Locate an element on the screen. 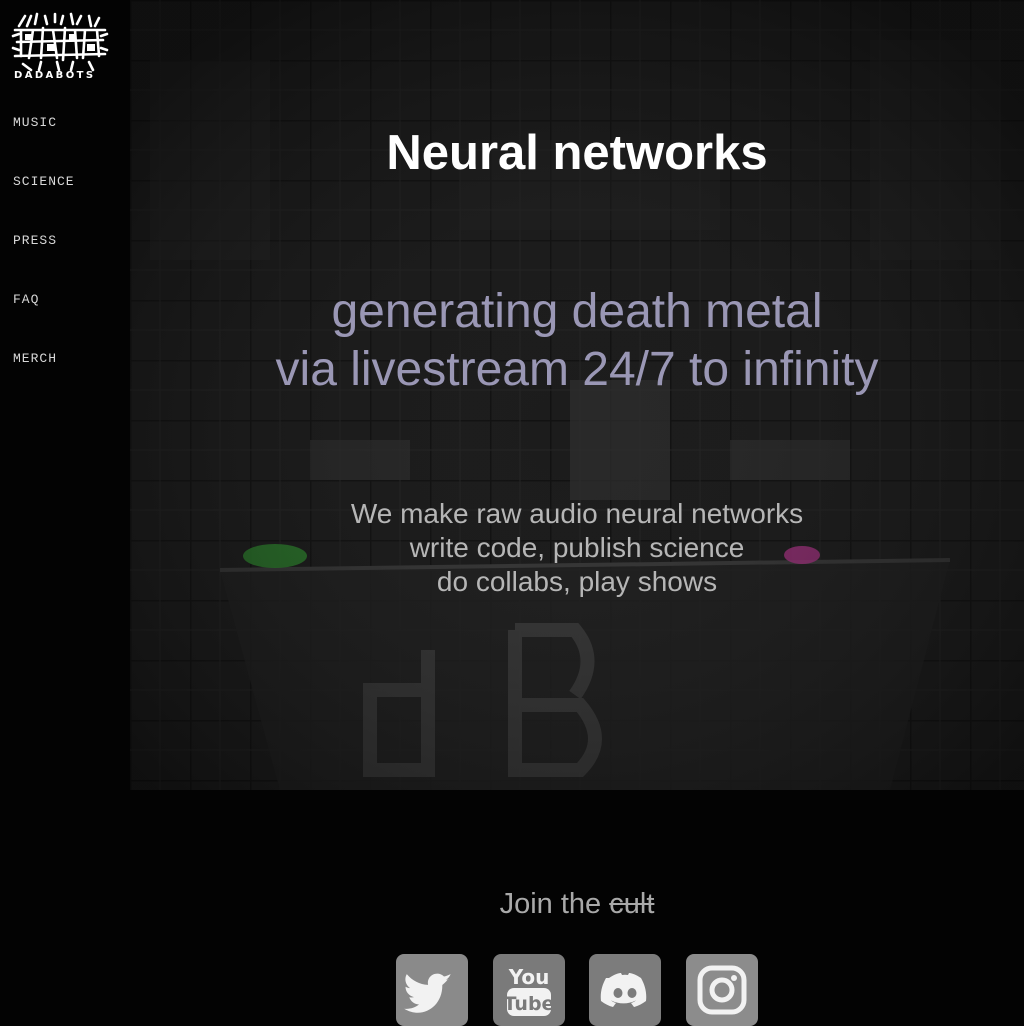 Image resolution: width=1024 pixels, height=1026 pixels. twitter-link is located at coordinates (432, 990).